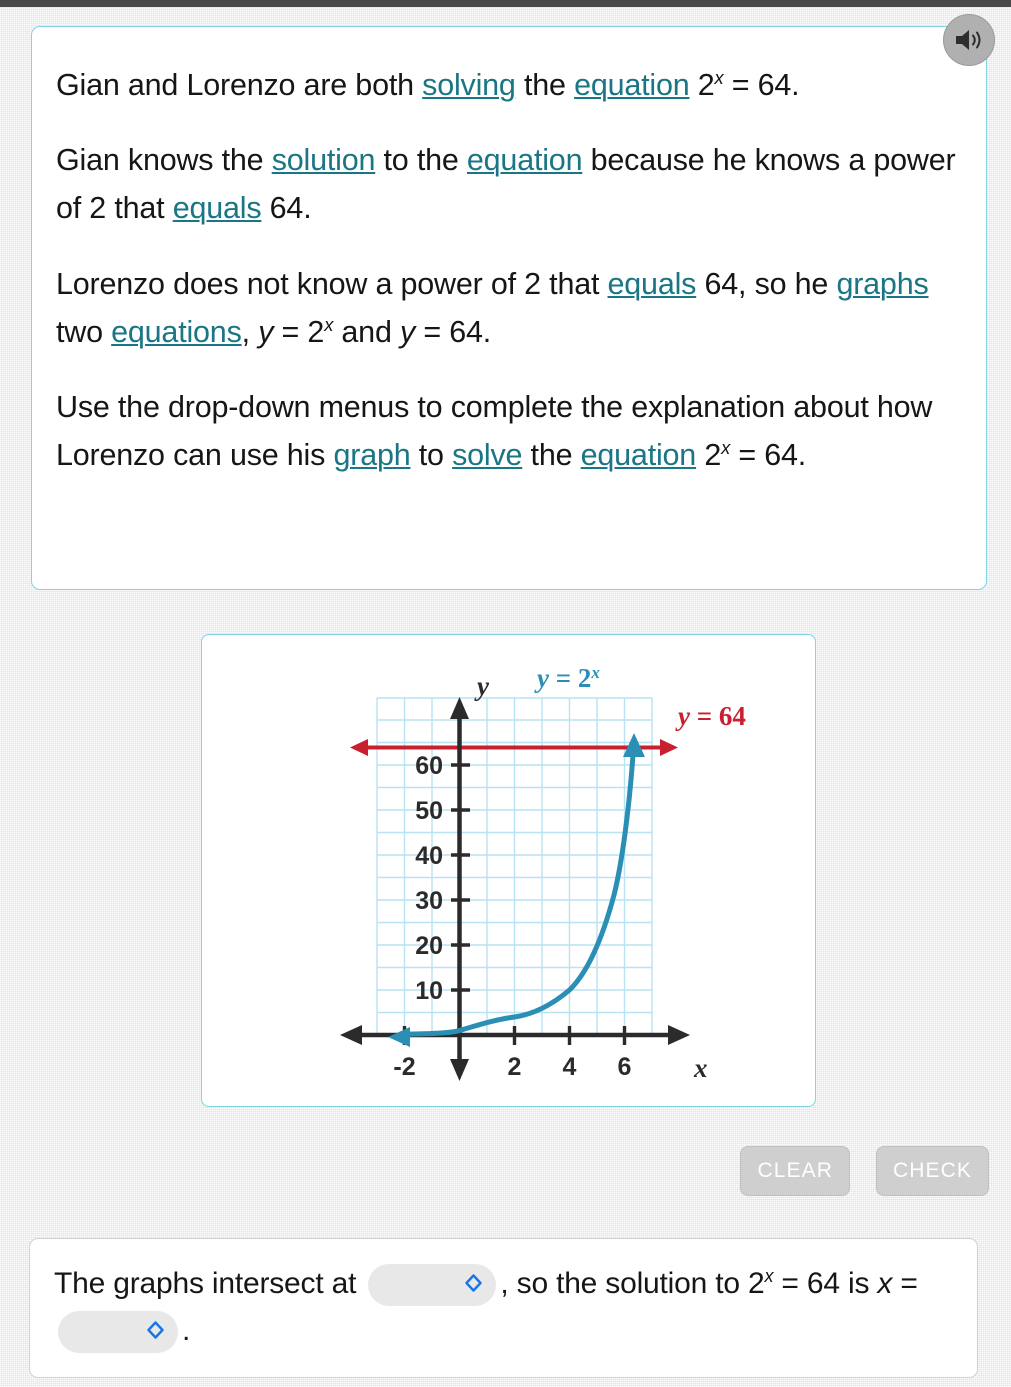 This screenshot has height=1387, width=1011. What do you see at coordinates (84, 331) in the screenshot?
I see `text-run: two` at bounding box center [84, 331].